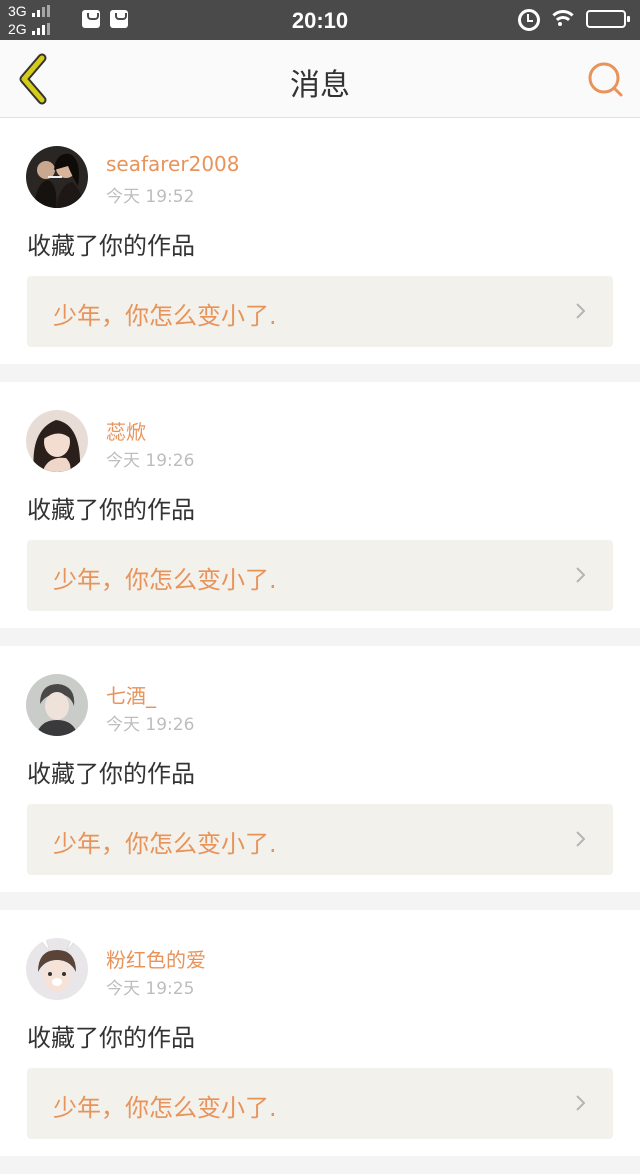 The height and width of the screenshot is (1174, 640). I want to click on alarm-icon, so click(529, 20).